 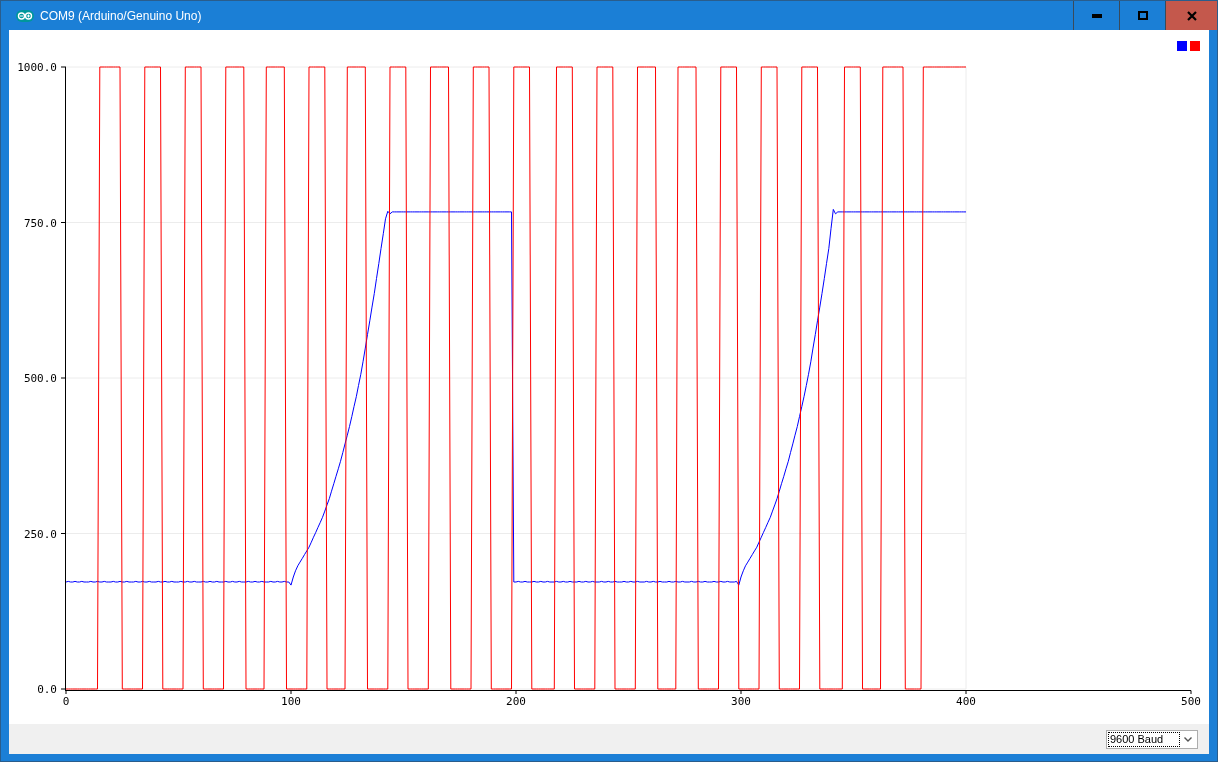 What do you see at coordinates (47, 689) in the screenshot?
I see `y-tick-label: 0.0` at bounding box center [47, 689].